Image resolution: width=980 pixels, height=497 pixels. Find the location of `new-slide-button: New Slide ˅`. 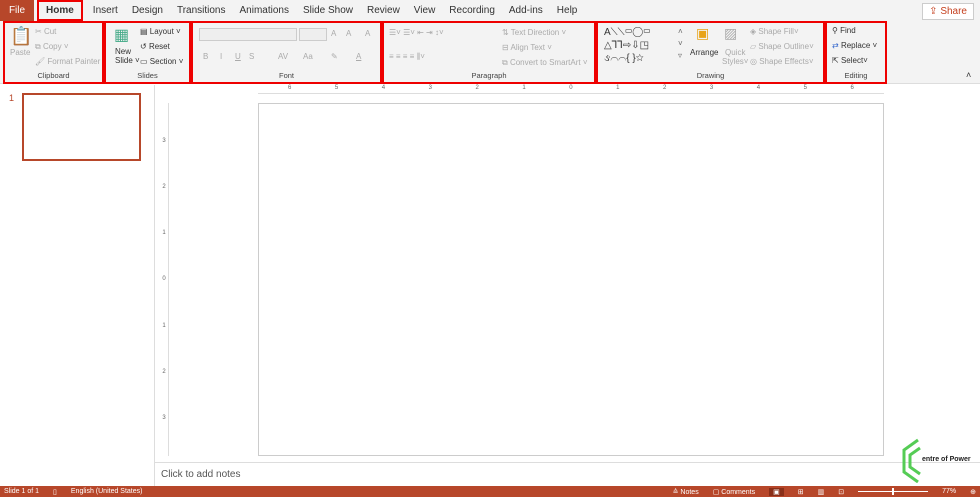

new-slide-button: New Slide ˅ is located at coordinates (127, 56).